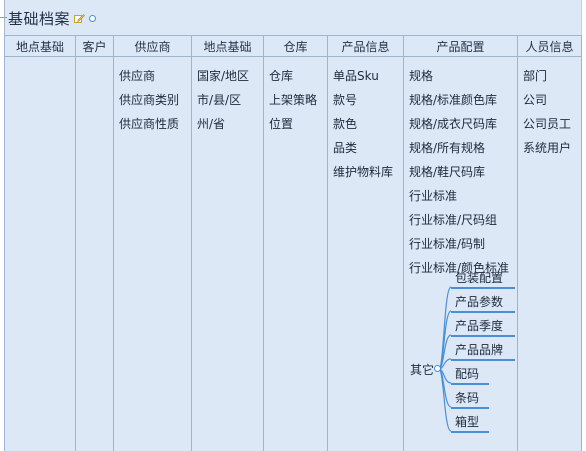 The height and width of the screenshot is (451, 586). Describe the element at coordinates (93, 18) in the screenshot. I see `collapse-toggle-icon` at that location.